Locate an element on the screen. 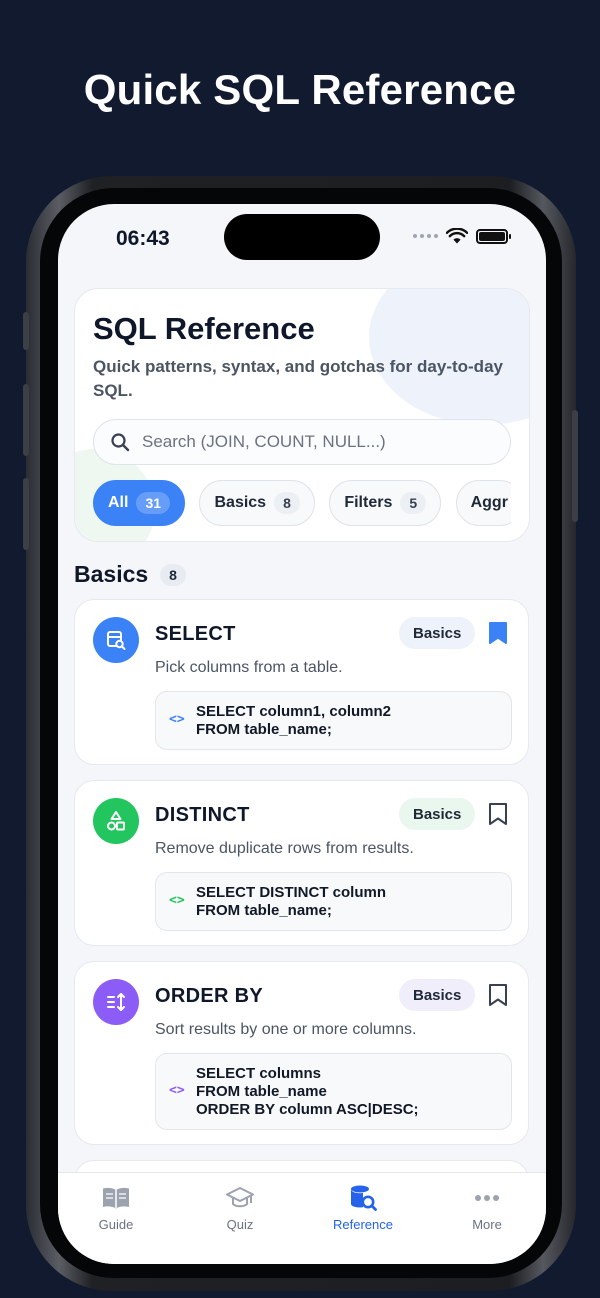  code-line: FROM table_name is located at coordinates (261, 1091).